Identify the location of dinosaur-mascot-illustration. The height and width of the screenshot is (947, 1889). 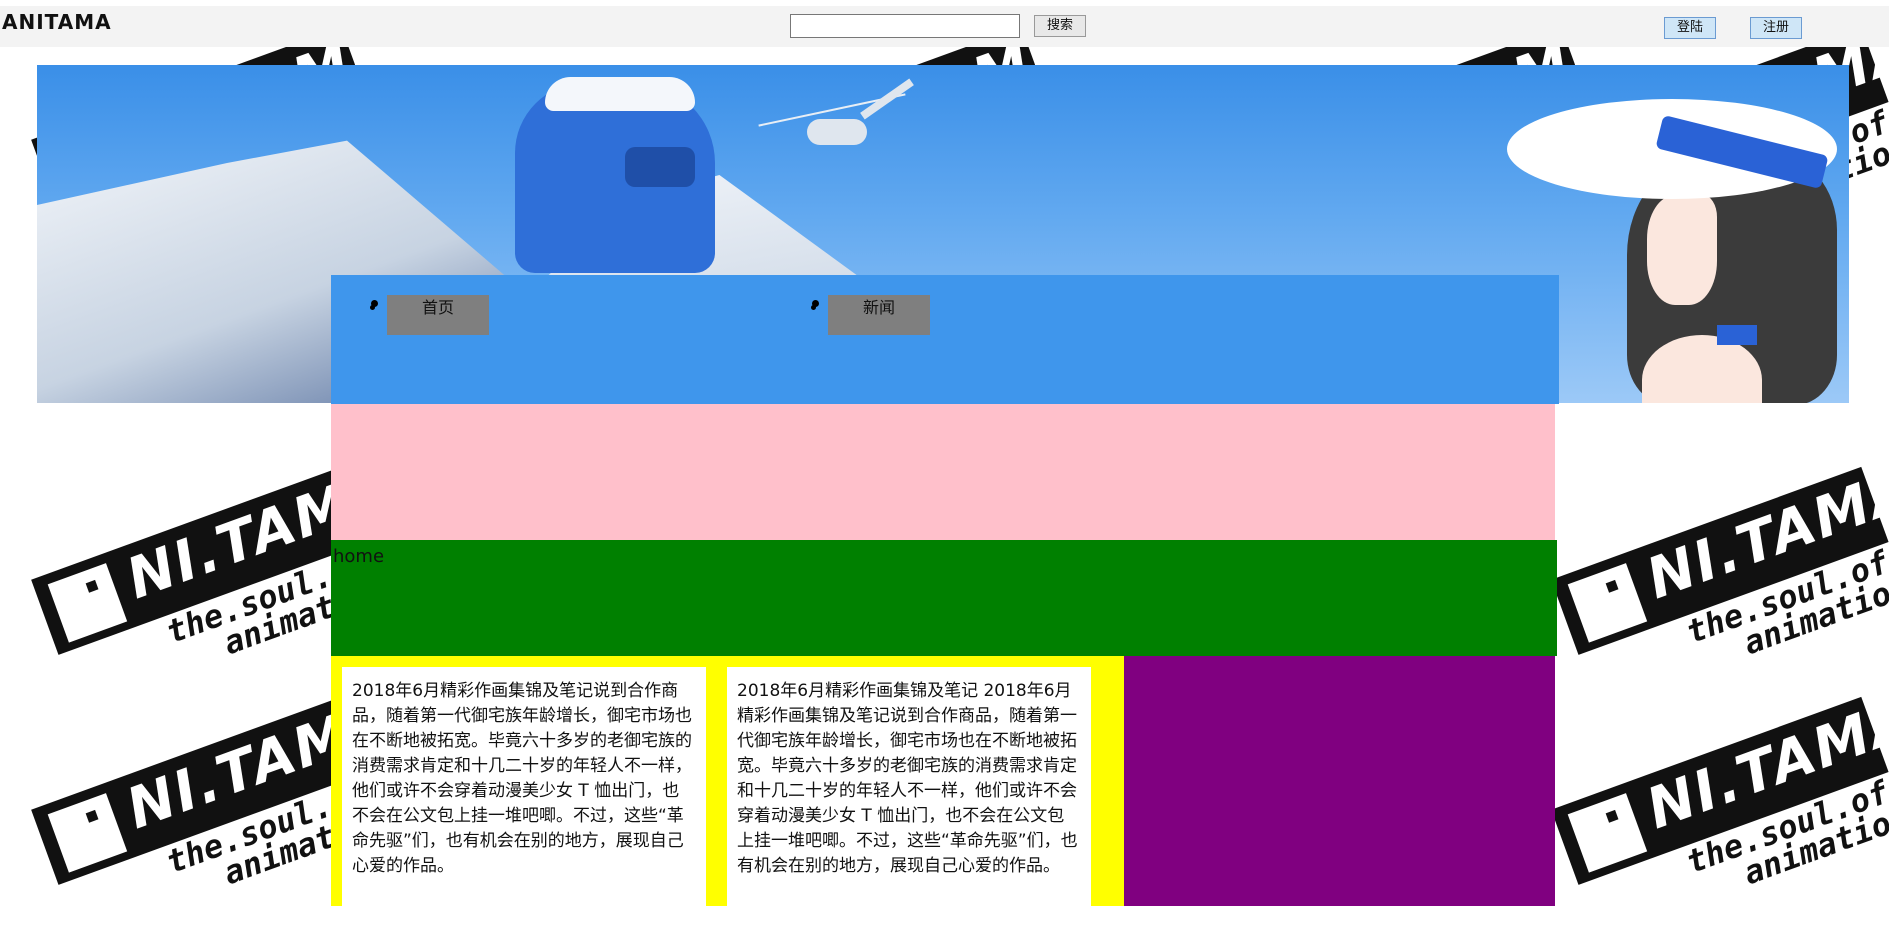
(615, 175).